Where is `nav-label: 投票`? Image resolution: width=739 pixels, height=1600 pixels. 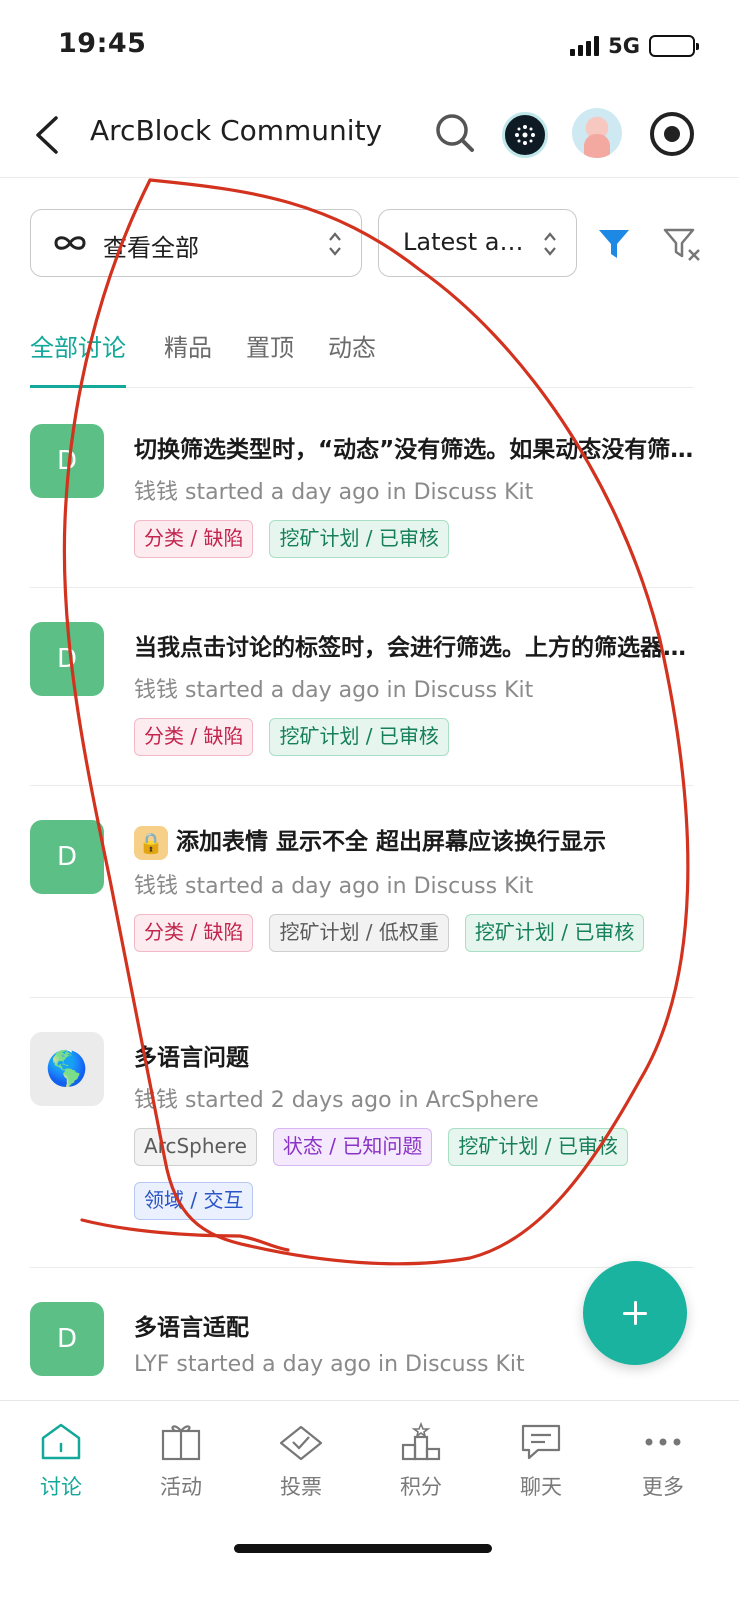 nav-label: 投票 is located at coordinates (301, 1487).